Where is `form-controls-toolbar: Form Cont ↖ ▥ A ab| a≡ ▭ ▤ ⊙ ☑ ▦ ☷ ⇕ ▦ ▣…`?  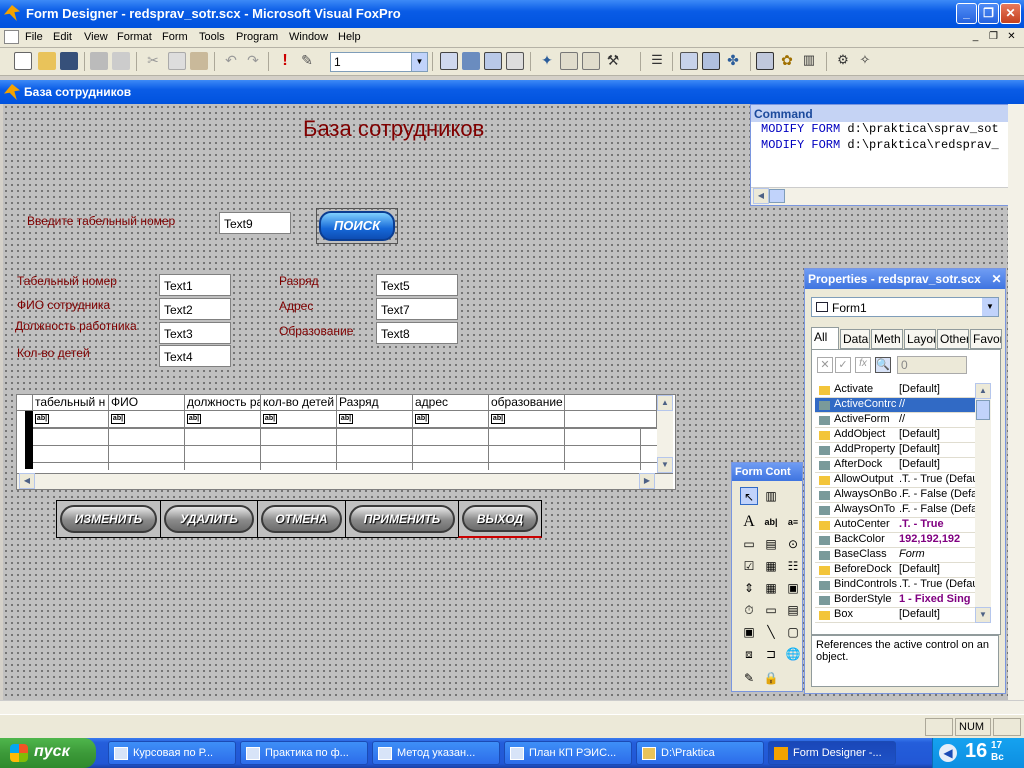
form-controls-toolbar: Form Cont ↖ ▥ A ab| a≡ ▭ ▤ ⊙ ☑ ▦ ☷ ⇕ ▦ ▣… is located at coordinates (767, 577).